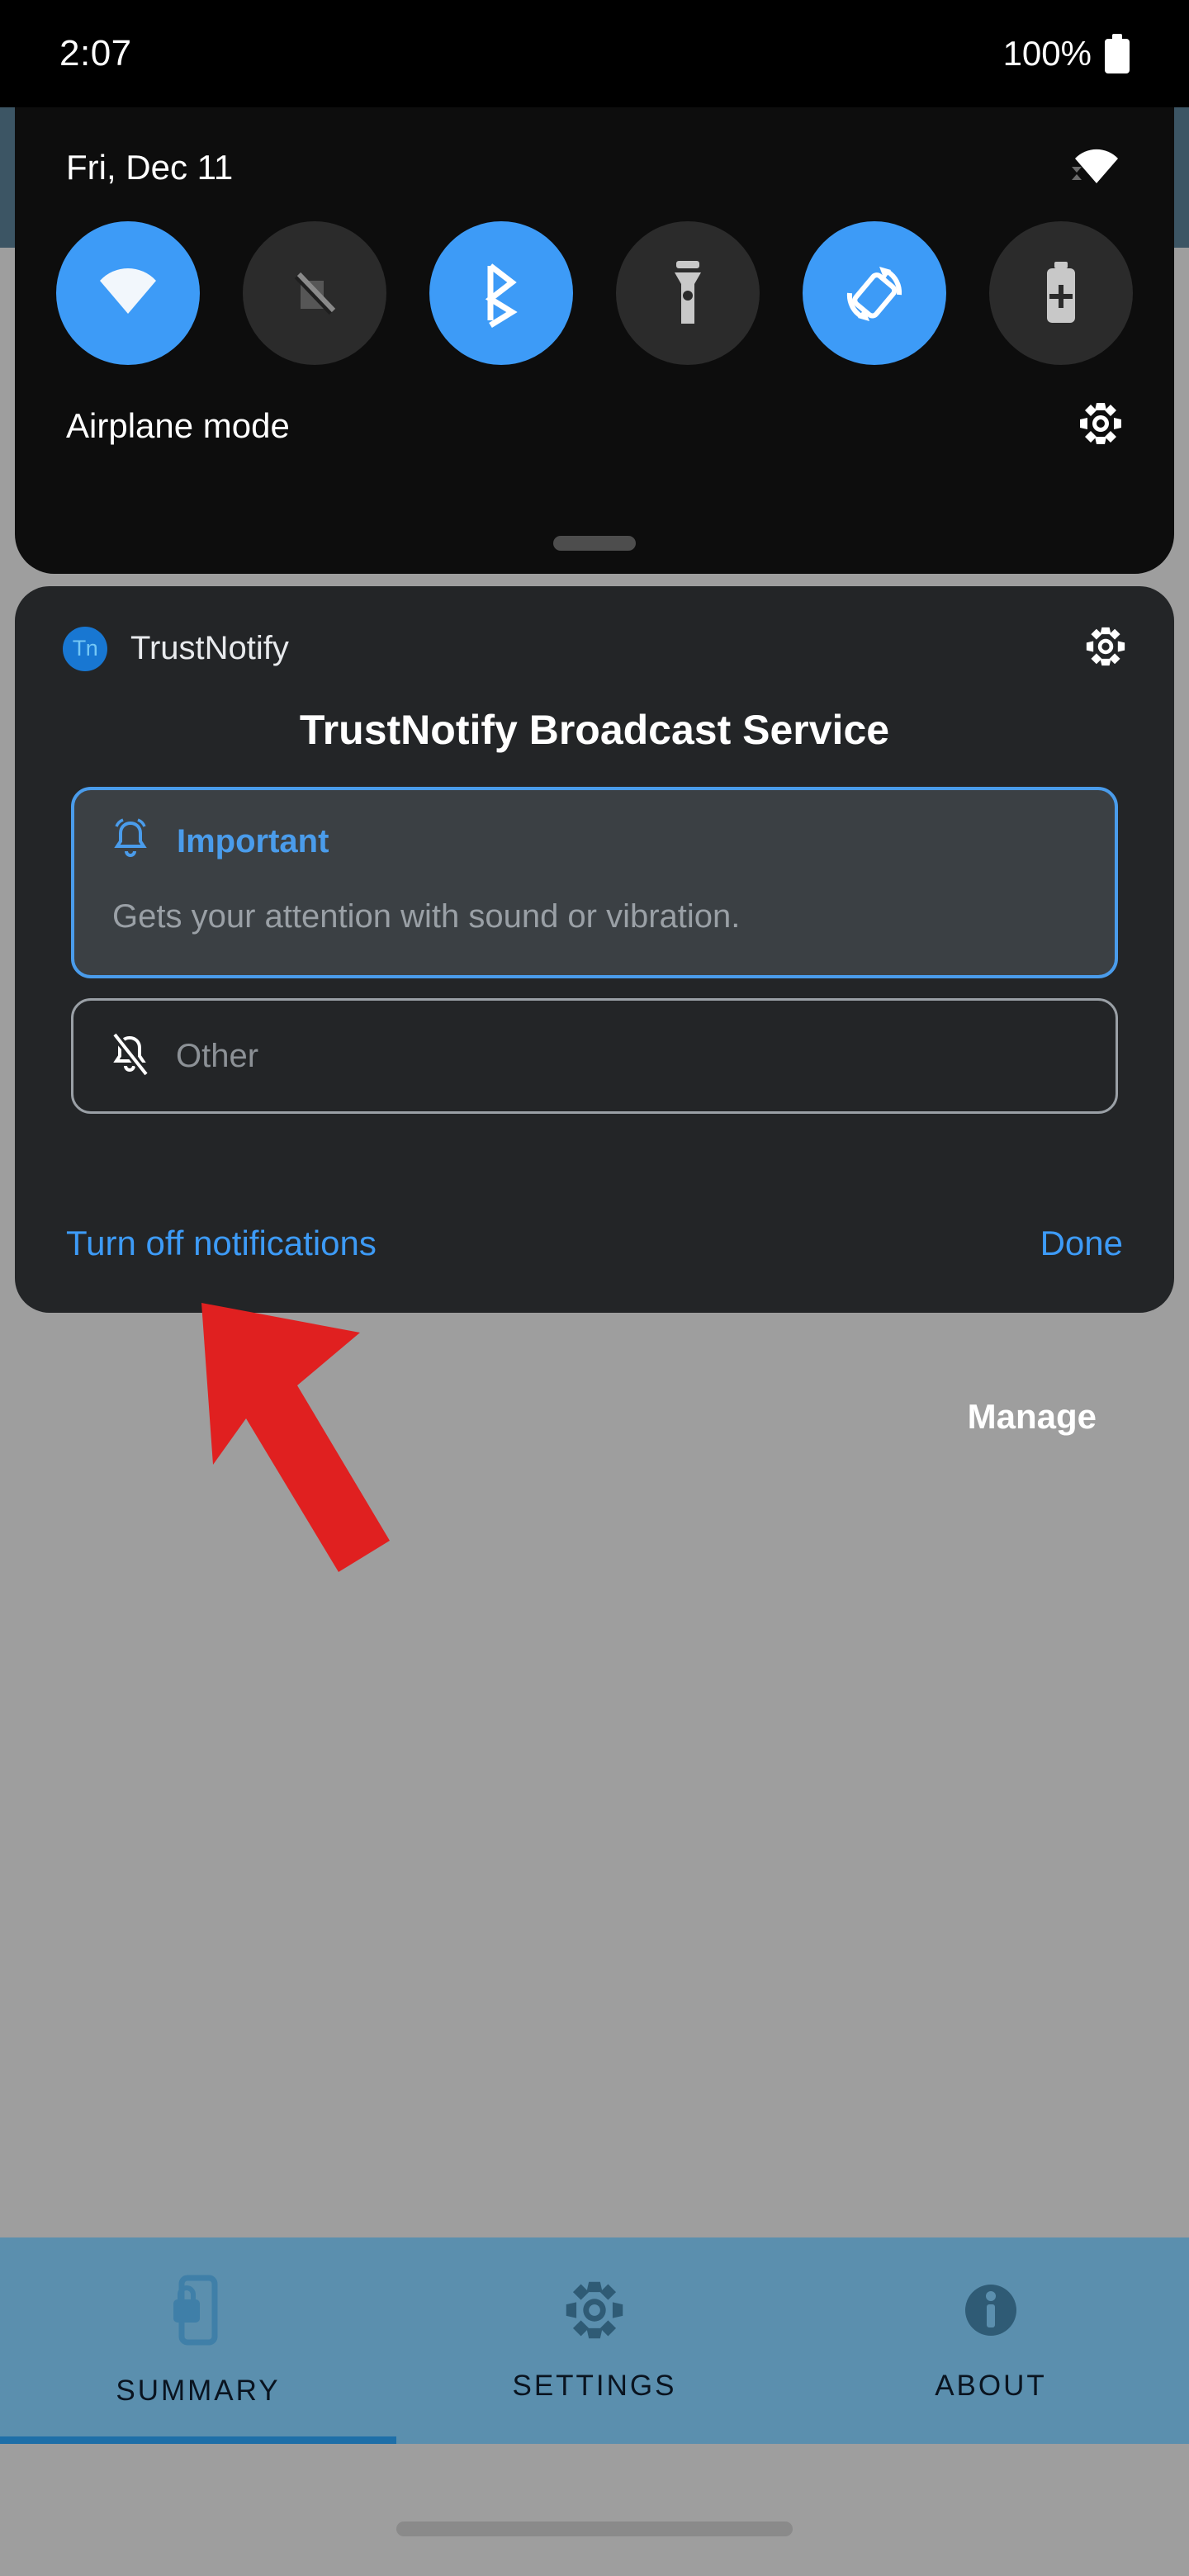 The height and width of the screenshot is (2576, 1189). I want to click on notification-card-actions: Turn off notifications Done, so click(594, 1243).